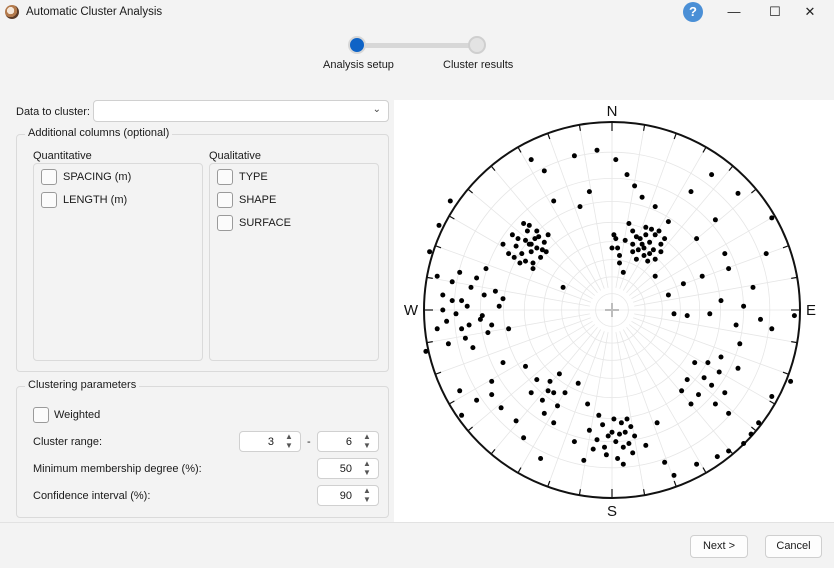 The height and width of the screenshot is (568, 834). I want to click on qualitative-heading: Qualitative, so click(235, 156).